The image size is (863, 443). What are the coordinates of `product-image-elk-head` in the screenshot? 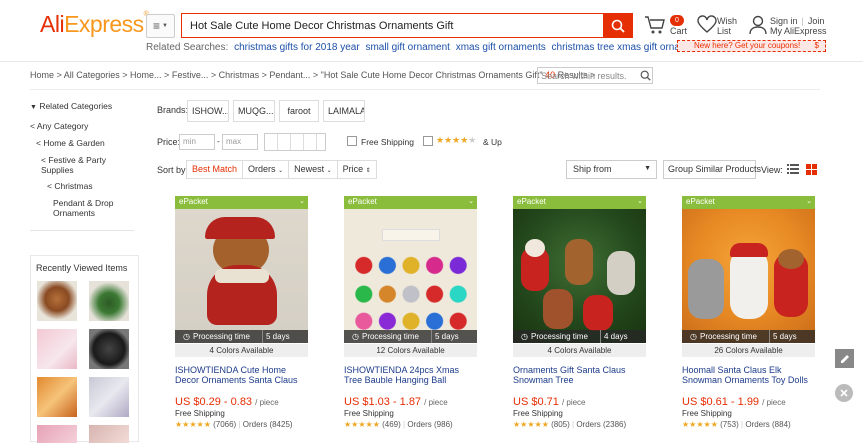 It's located at (791, 259).